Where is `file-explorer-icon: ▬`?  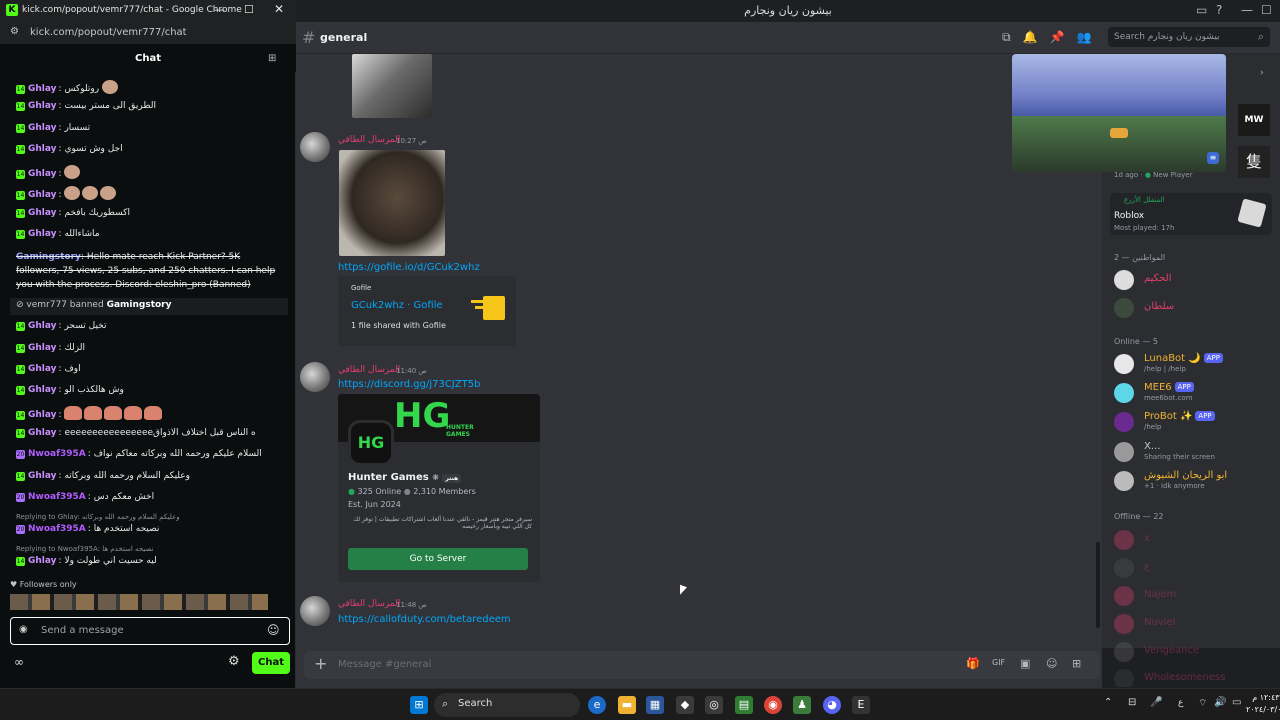
file-explorer-icon: ▬ is located at coordinates (627, 705).